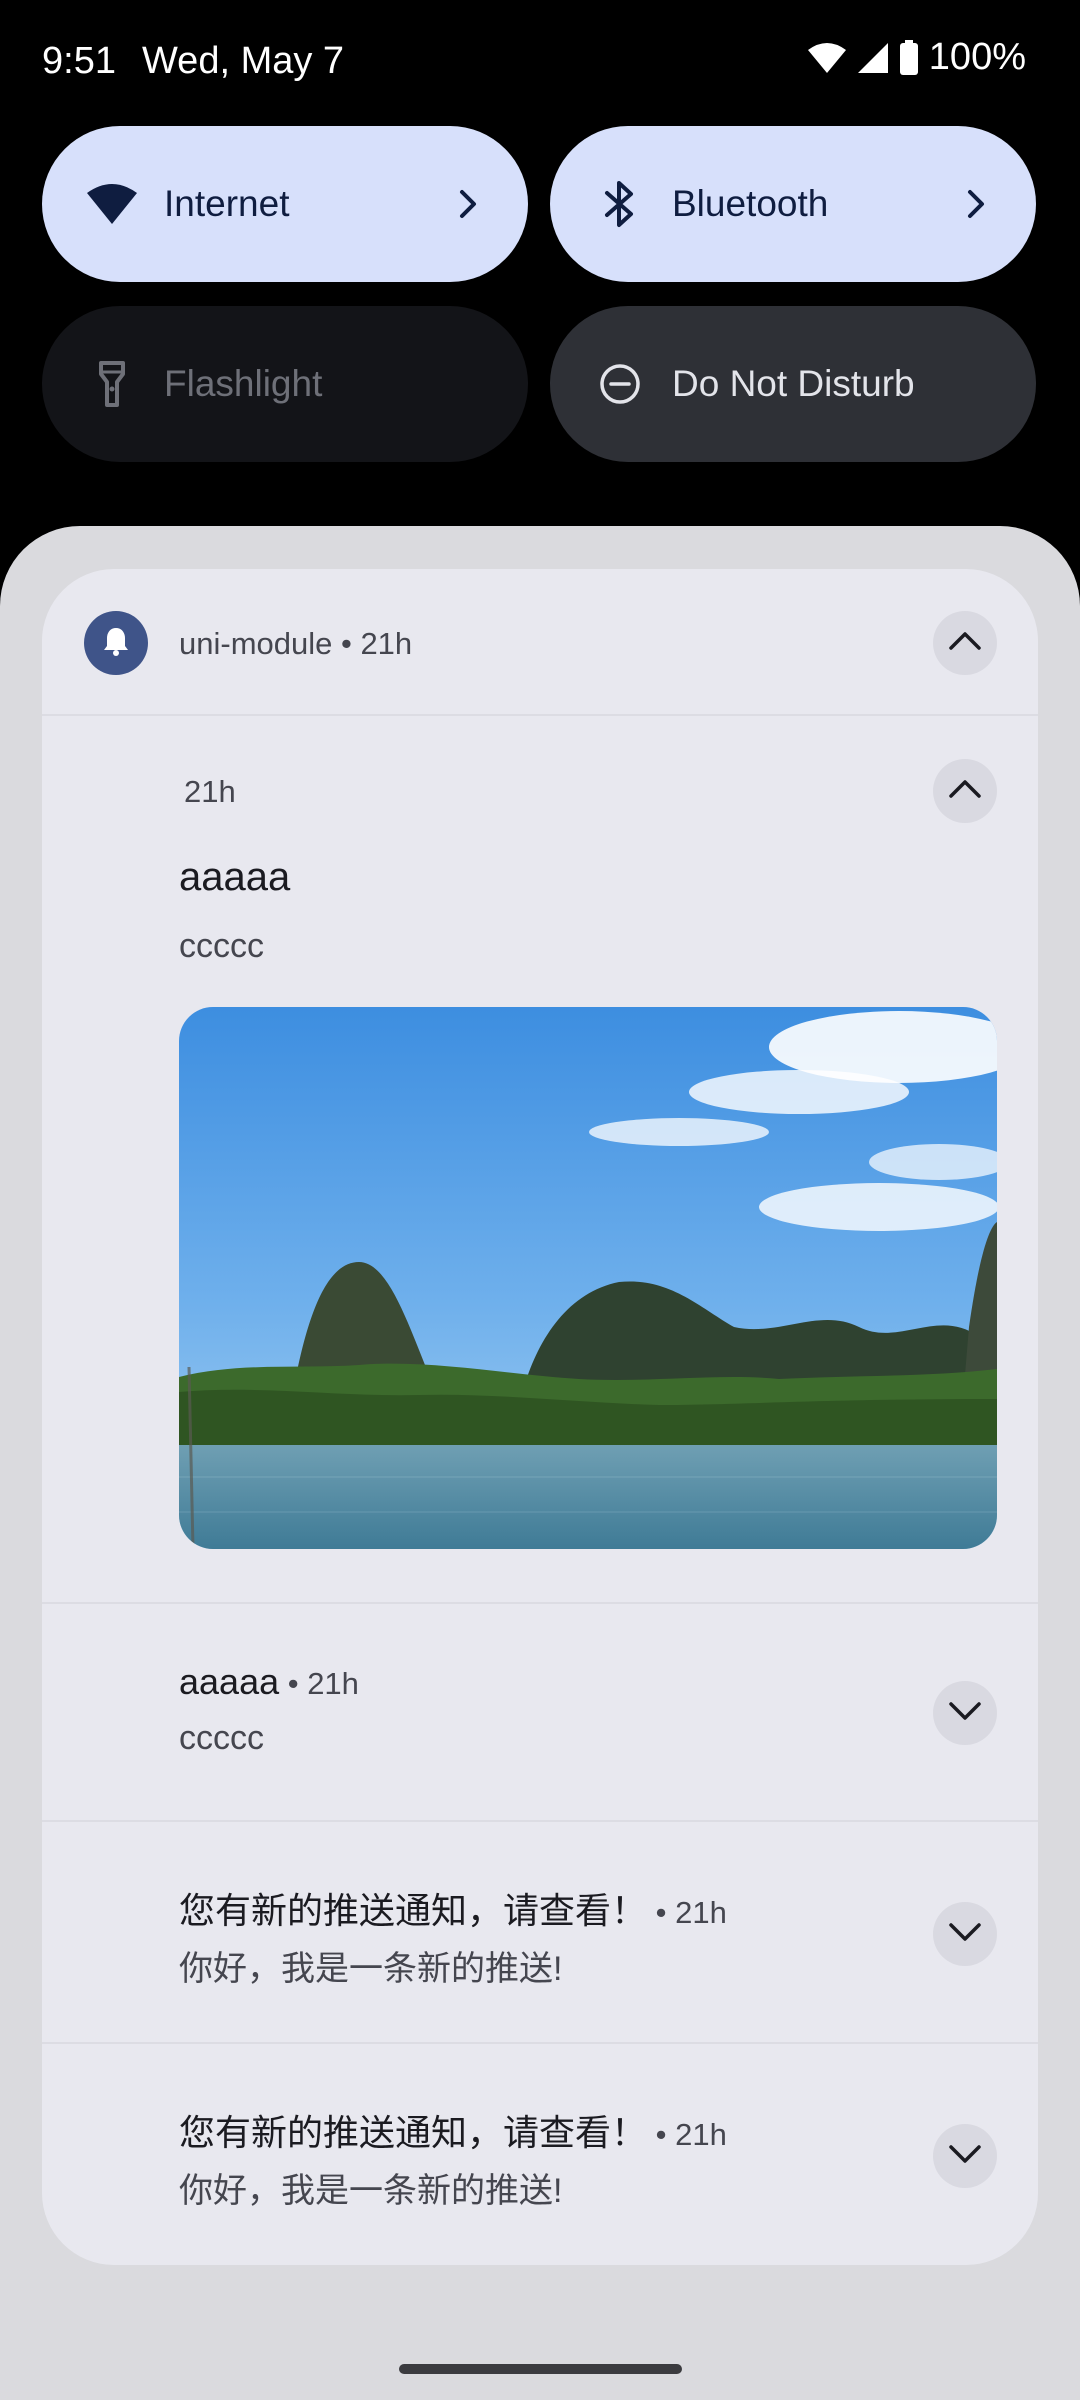 This screenshot has width=1080, height=2400. Describe the element at coordinates (620, 384) in the screenshot. I see `do-not-disturb-icon` at that location.